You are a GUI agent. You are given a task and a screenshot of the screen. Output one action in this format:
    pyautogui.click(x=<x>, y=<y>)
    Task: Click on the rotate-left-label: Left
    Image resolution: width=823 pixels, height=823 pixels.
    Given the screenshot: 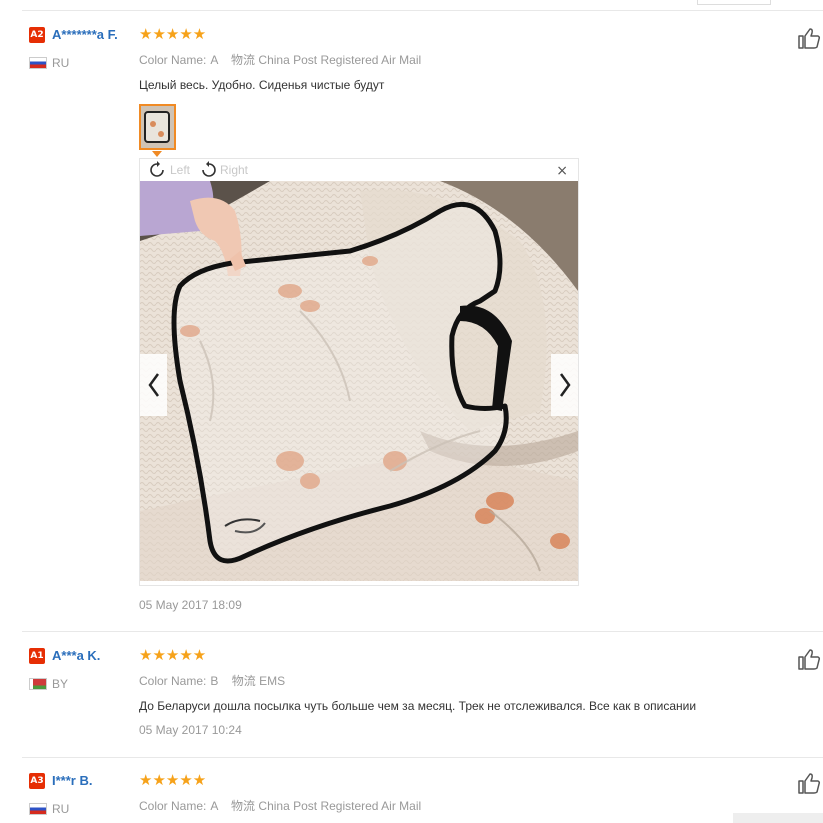 What is the action you would take?
    pyautogui.click(x=180, y=170)
    